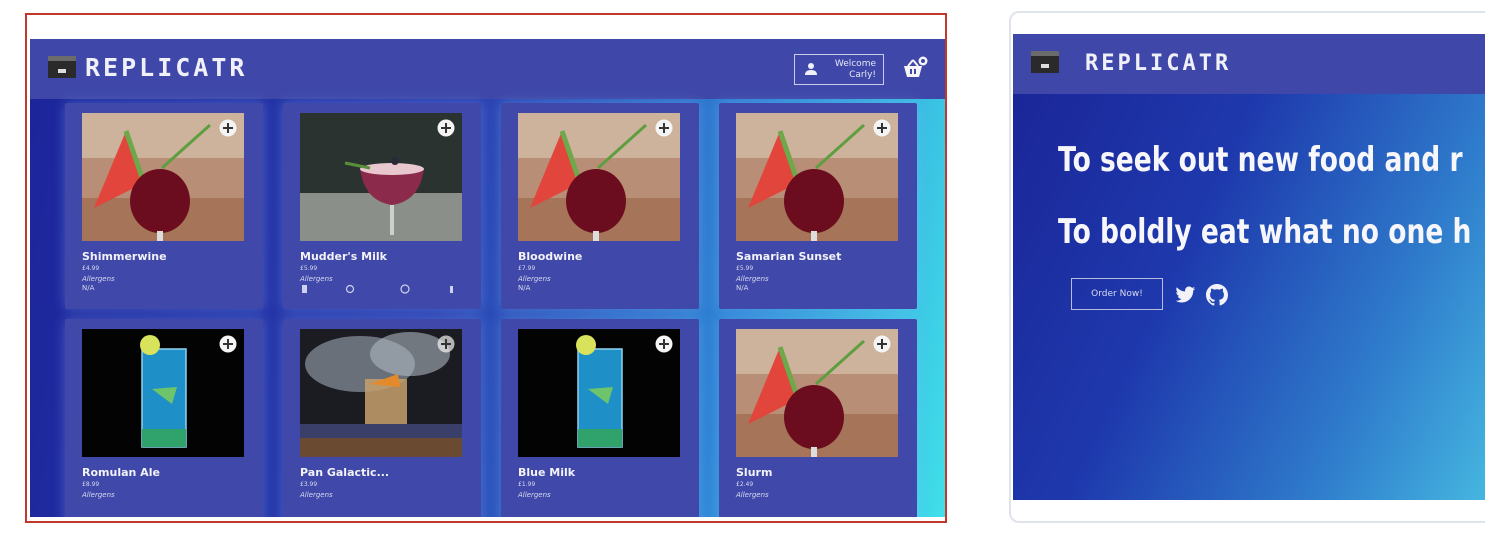  Describe the element at coordinates (1260, 160) in the screenshot. I see `tagline-line-1: To seek out new food and r` at that location.